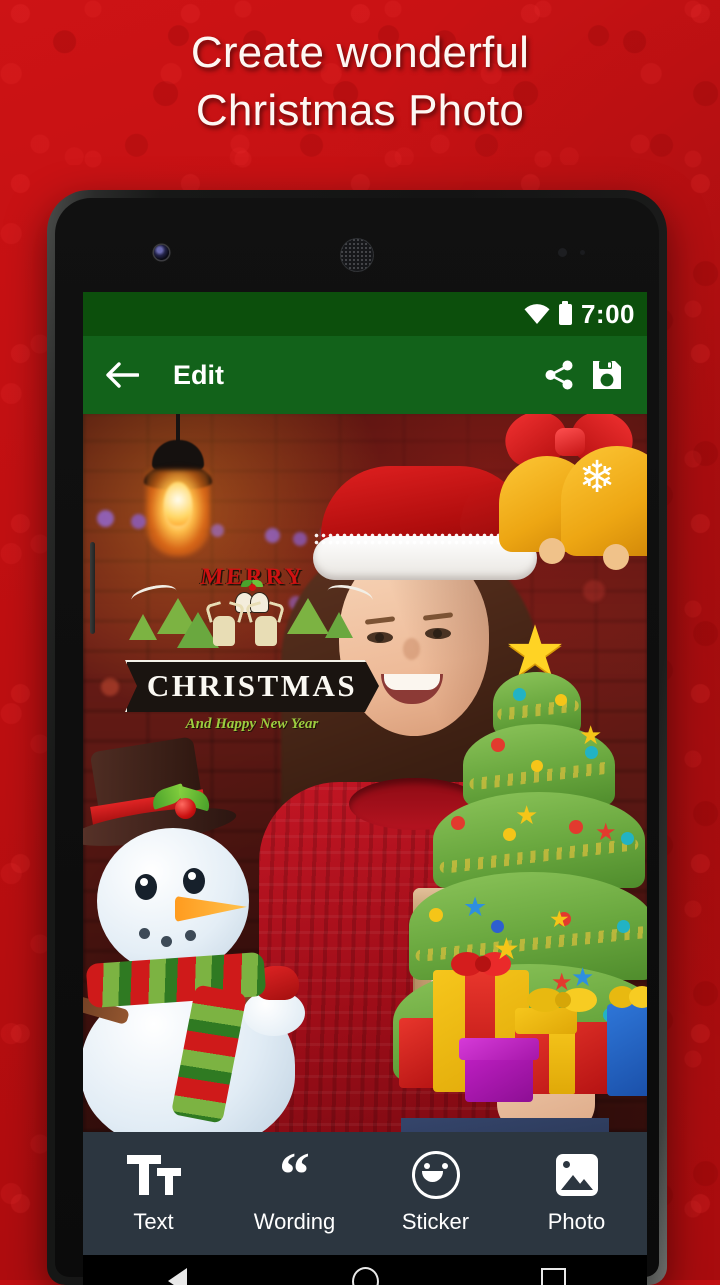  I want to click on share-icon, so click(559, 375).